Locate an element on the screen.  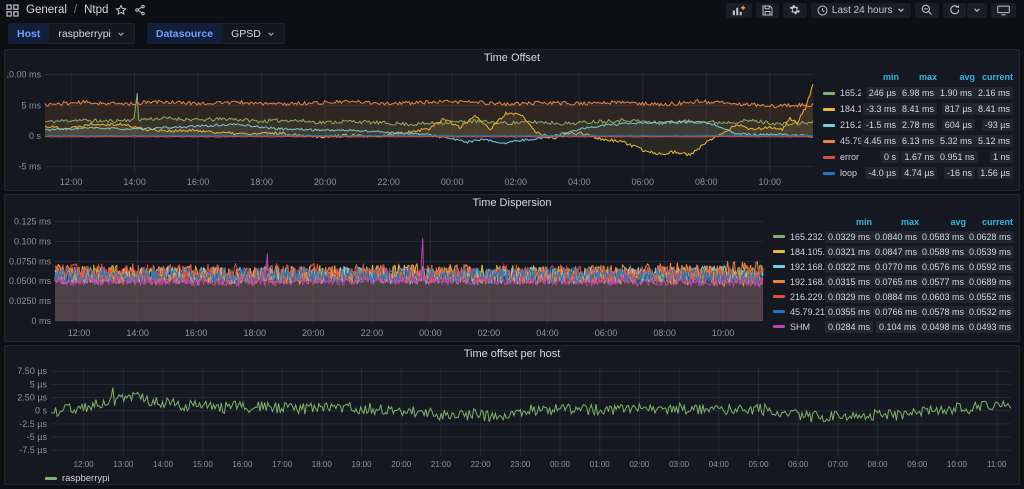
legend-series-name: 192.168.1.19 is located at coordinates (799, 282).